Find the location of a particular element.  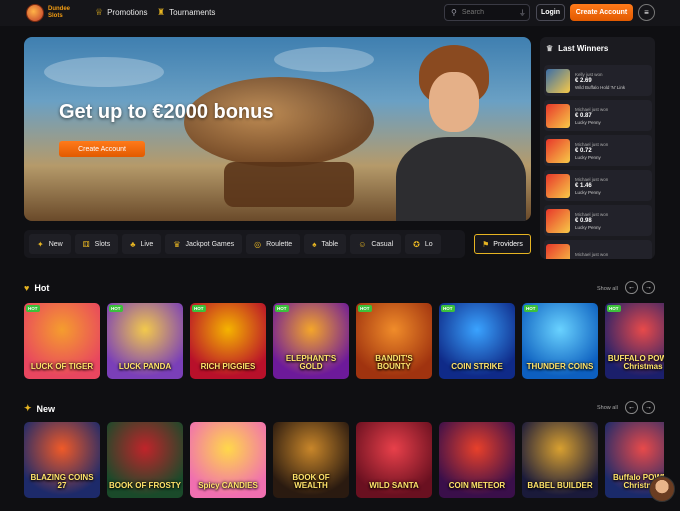

winner-game: Wild Buffalo Hold 'N' Link is located at coordinates (600, 87).